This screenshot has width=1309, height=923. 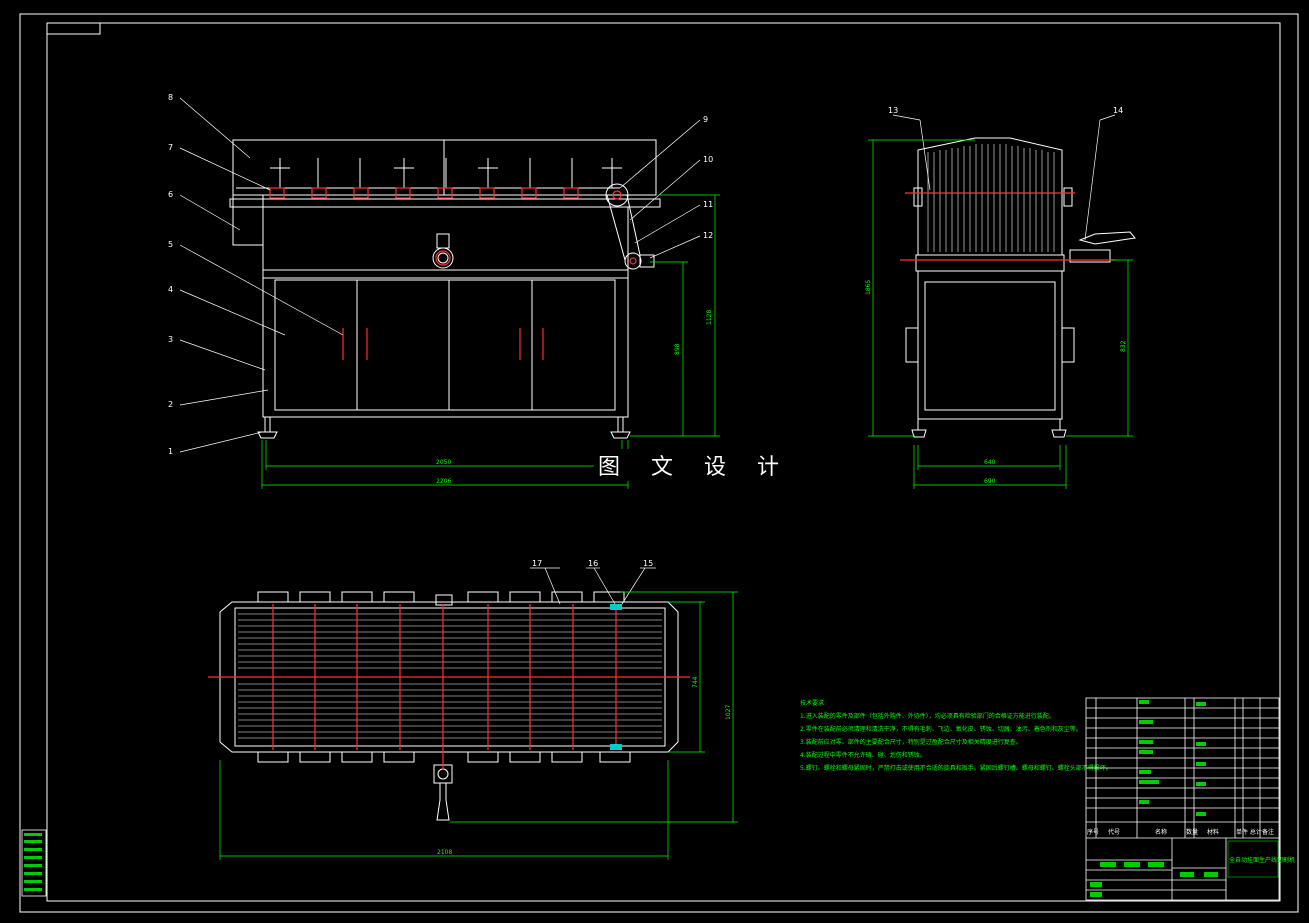 What do you see at coordinates (708, 204) in the screenshot?
I see `label-11: 11` at bounding box center [708, 204].